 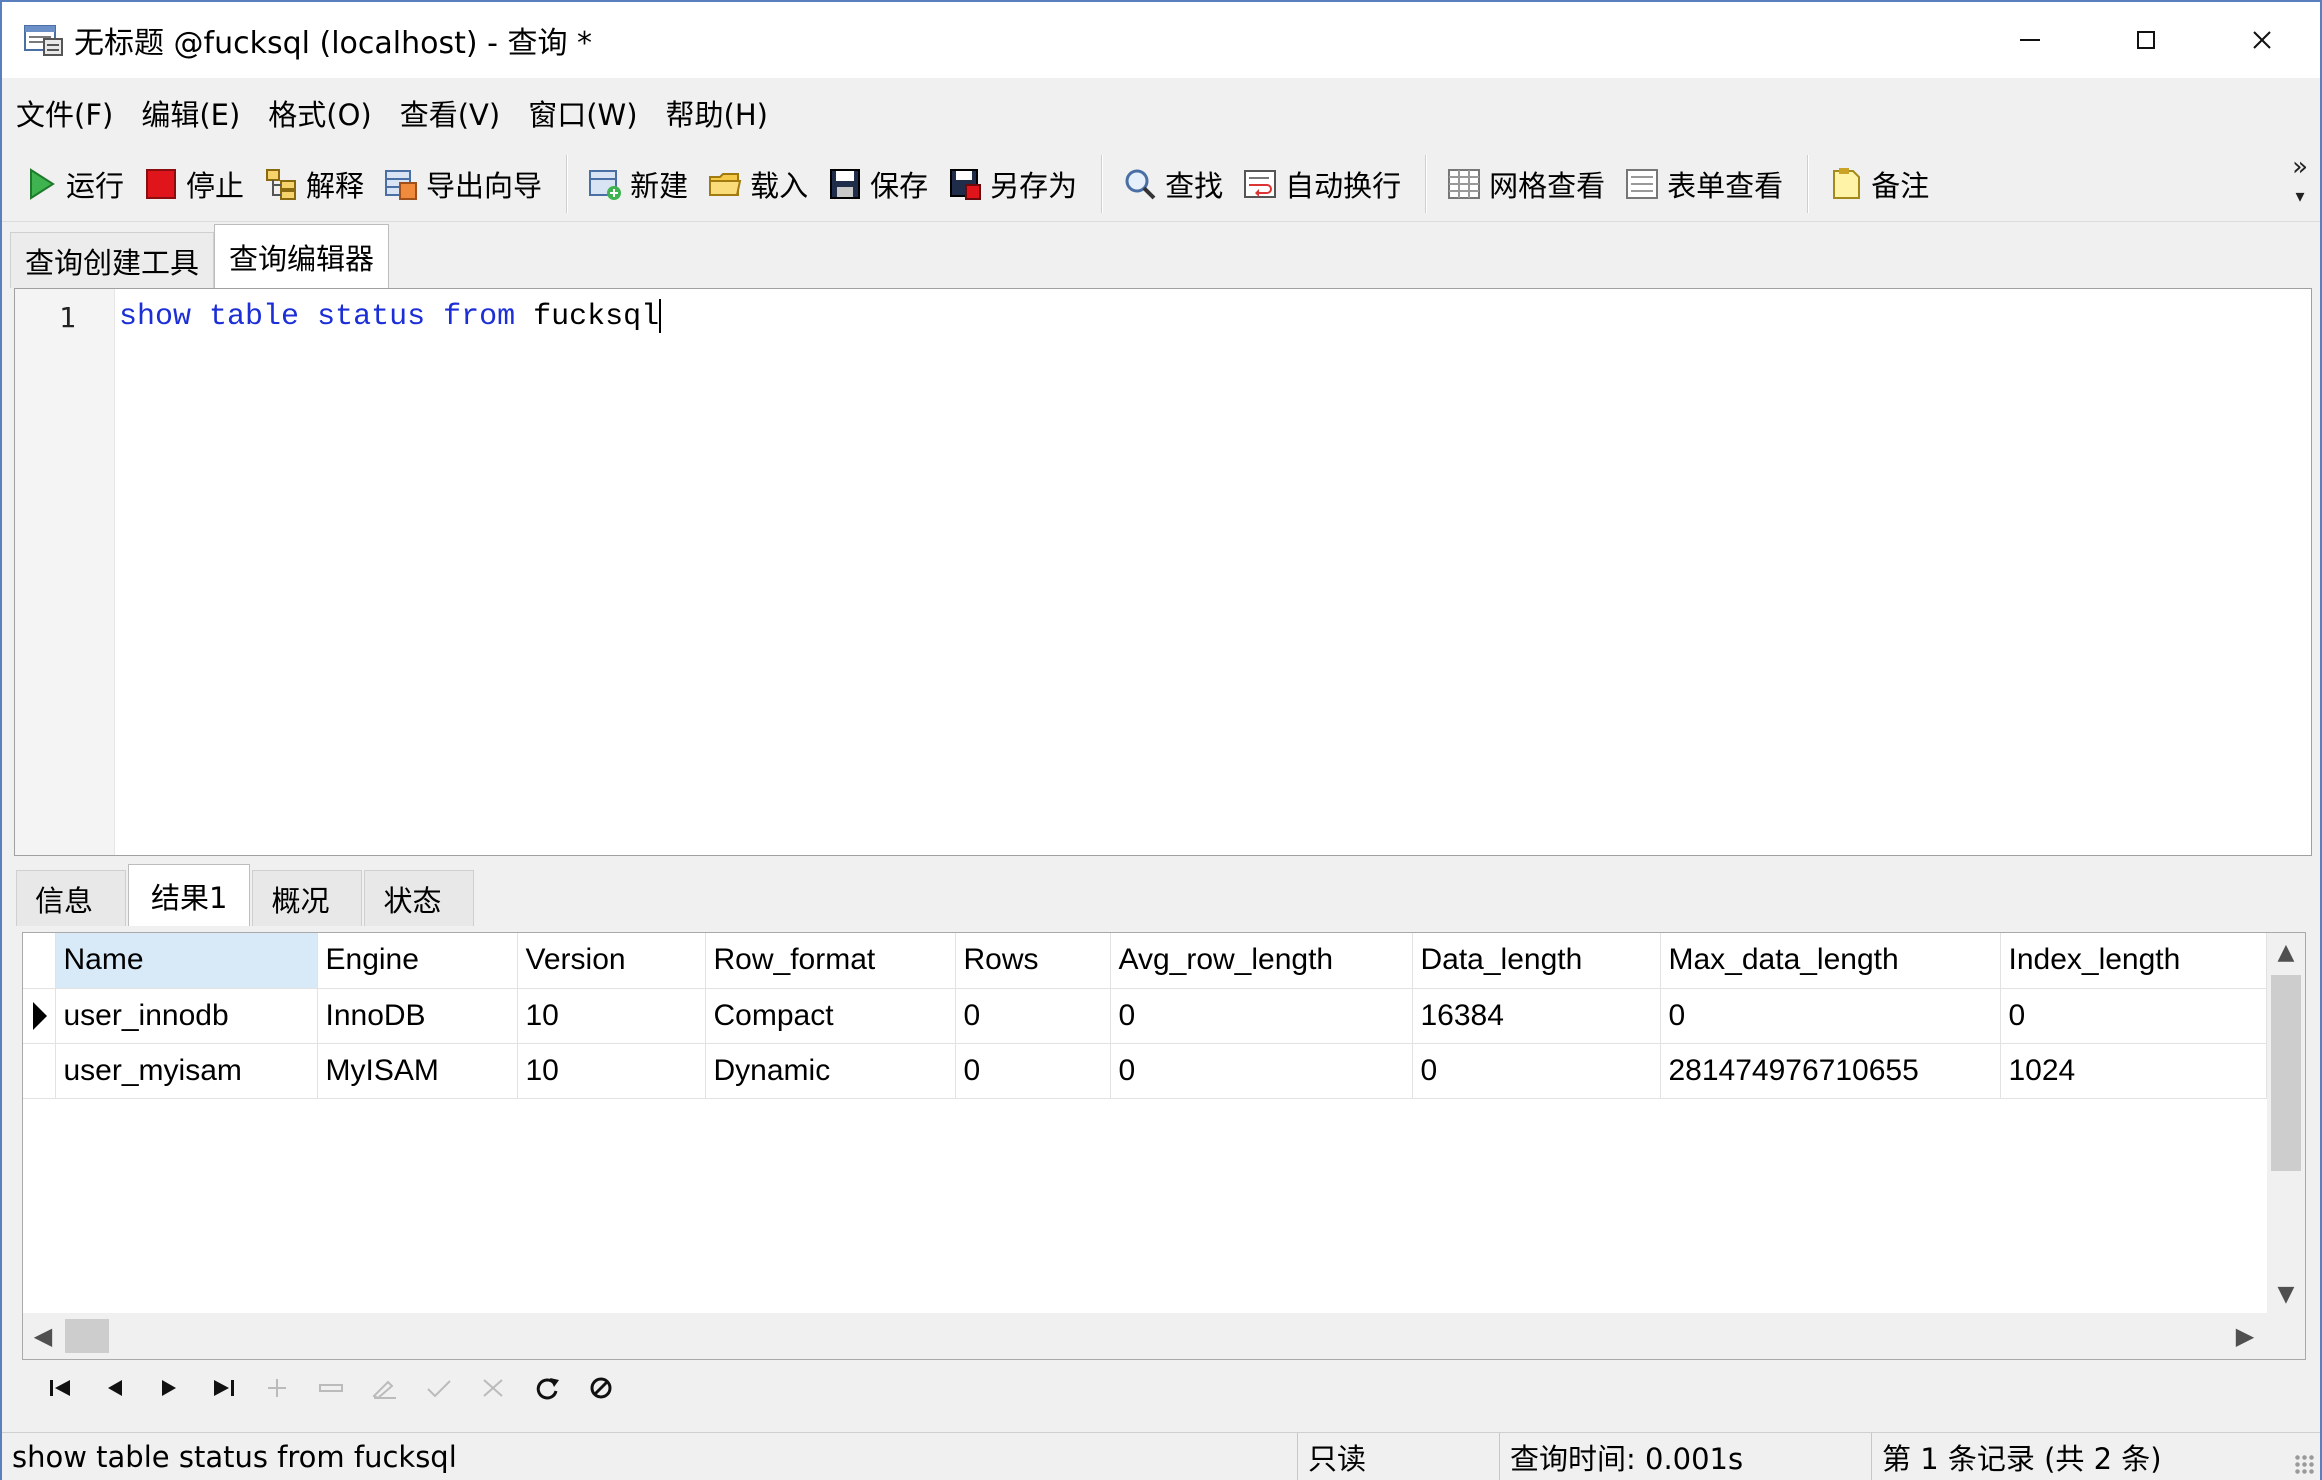 I want to click on tab-profile: 概况, so click(x=307, y=898).